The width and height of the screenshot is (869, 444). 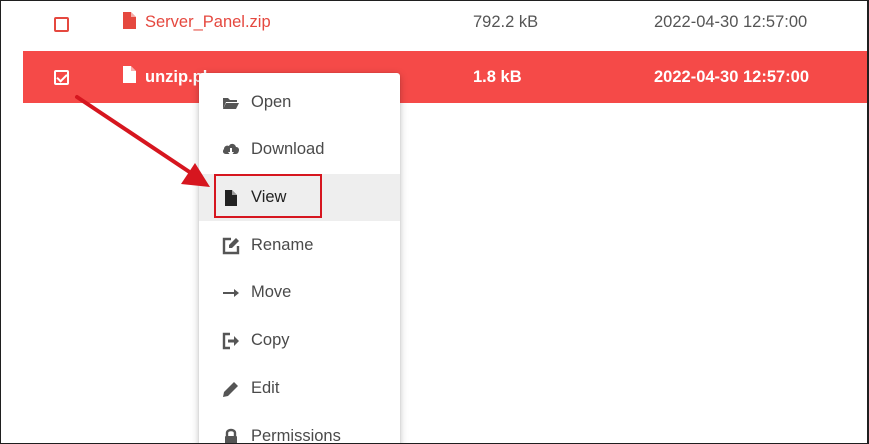 I want to click on menu-item-permissions: Permissions, so click(x=299, y=428).